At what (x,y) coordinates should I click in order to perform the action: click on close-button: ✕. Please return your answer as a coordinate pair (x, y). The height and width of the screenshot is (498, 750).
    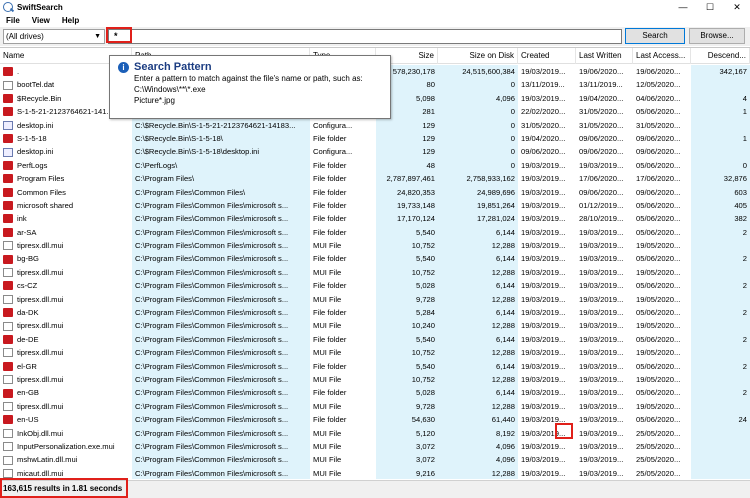
    Looking at the image, I should click on (737, 7).